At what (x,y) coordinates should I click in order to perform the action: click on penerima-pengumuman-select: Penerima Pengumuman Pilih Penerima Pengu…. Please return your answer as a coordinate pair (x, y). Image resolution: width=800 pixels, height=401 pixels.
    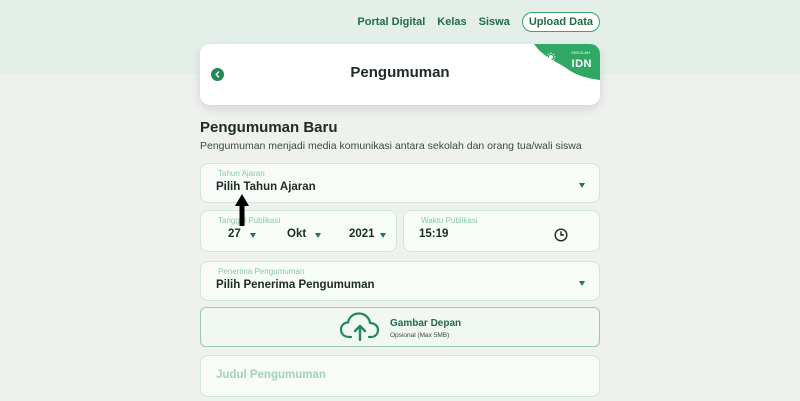
    Looking at the image, I should click on (400, 281).